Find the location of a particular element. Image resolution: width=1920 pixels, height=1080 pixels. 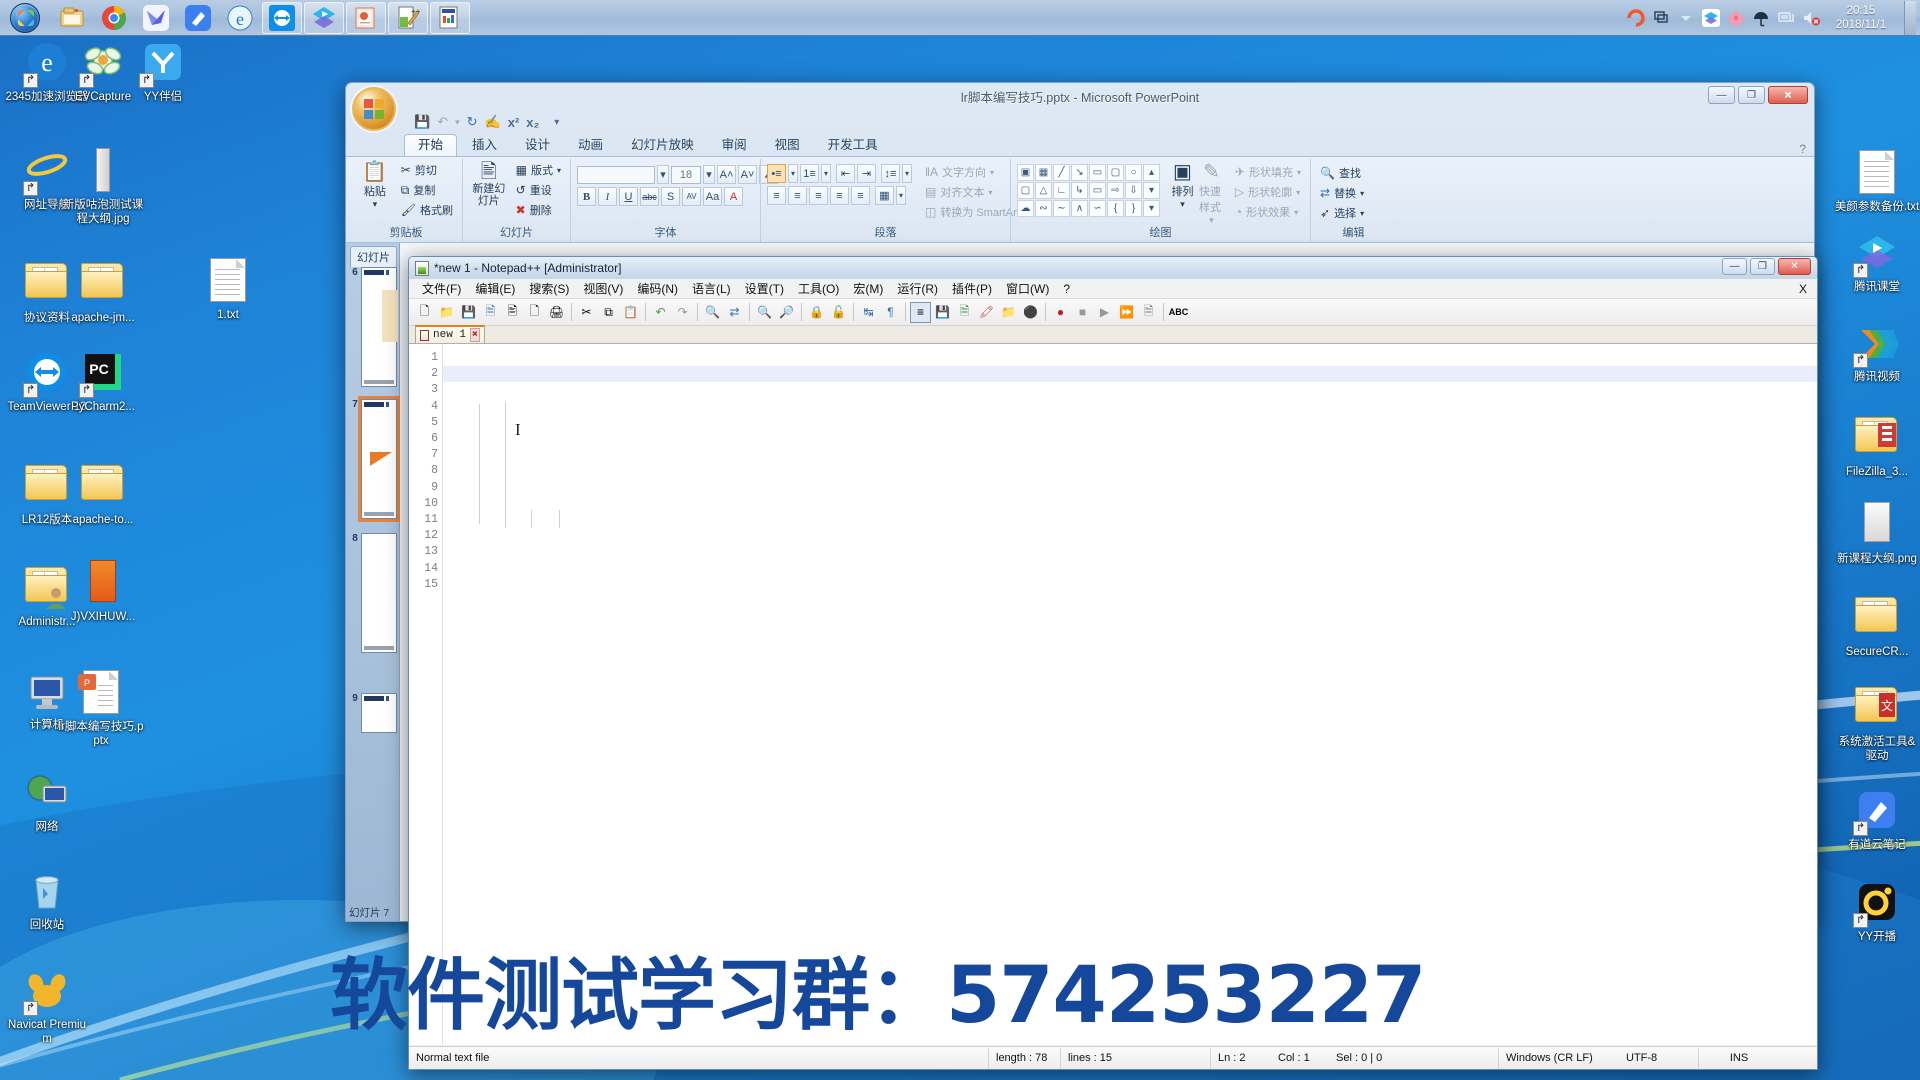

redo-icon: ↷ is located at coordinates (682, 312).